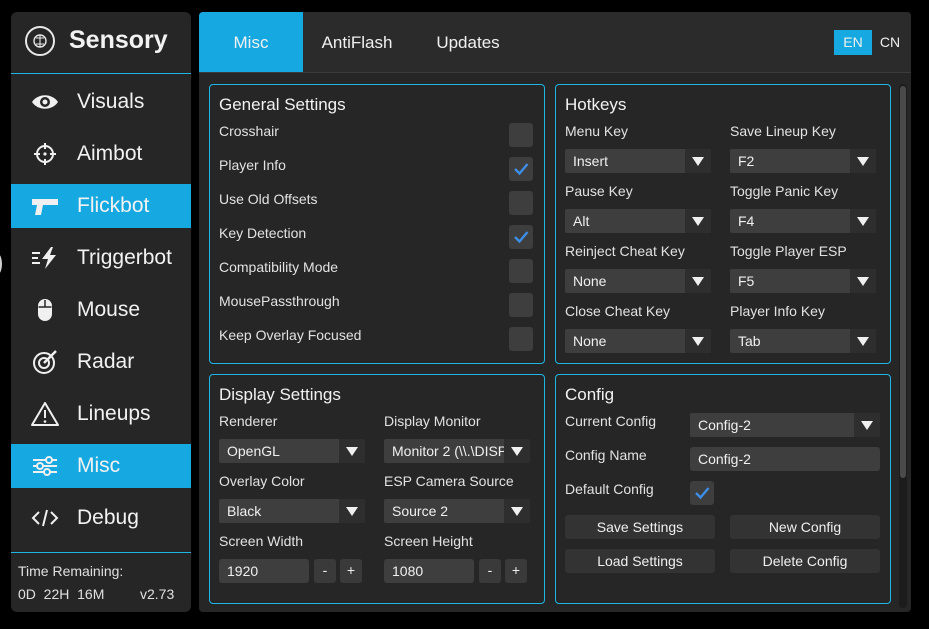 The width and height of the screenshot is (929, 629). I want to click on crosshair-icon, so click(45, 154).